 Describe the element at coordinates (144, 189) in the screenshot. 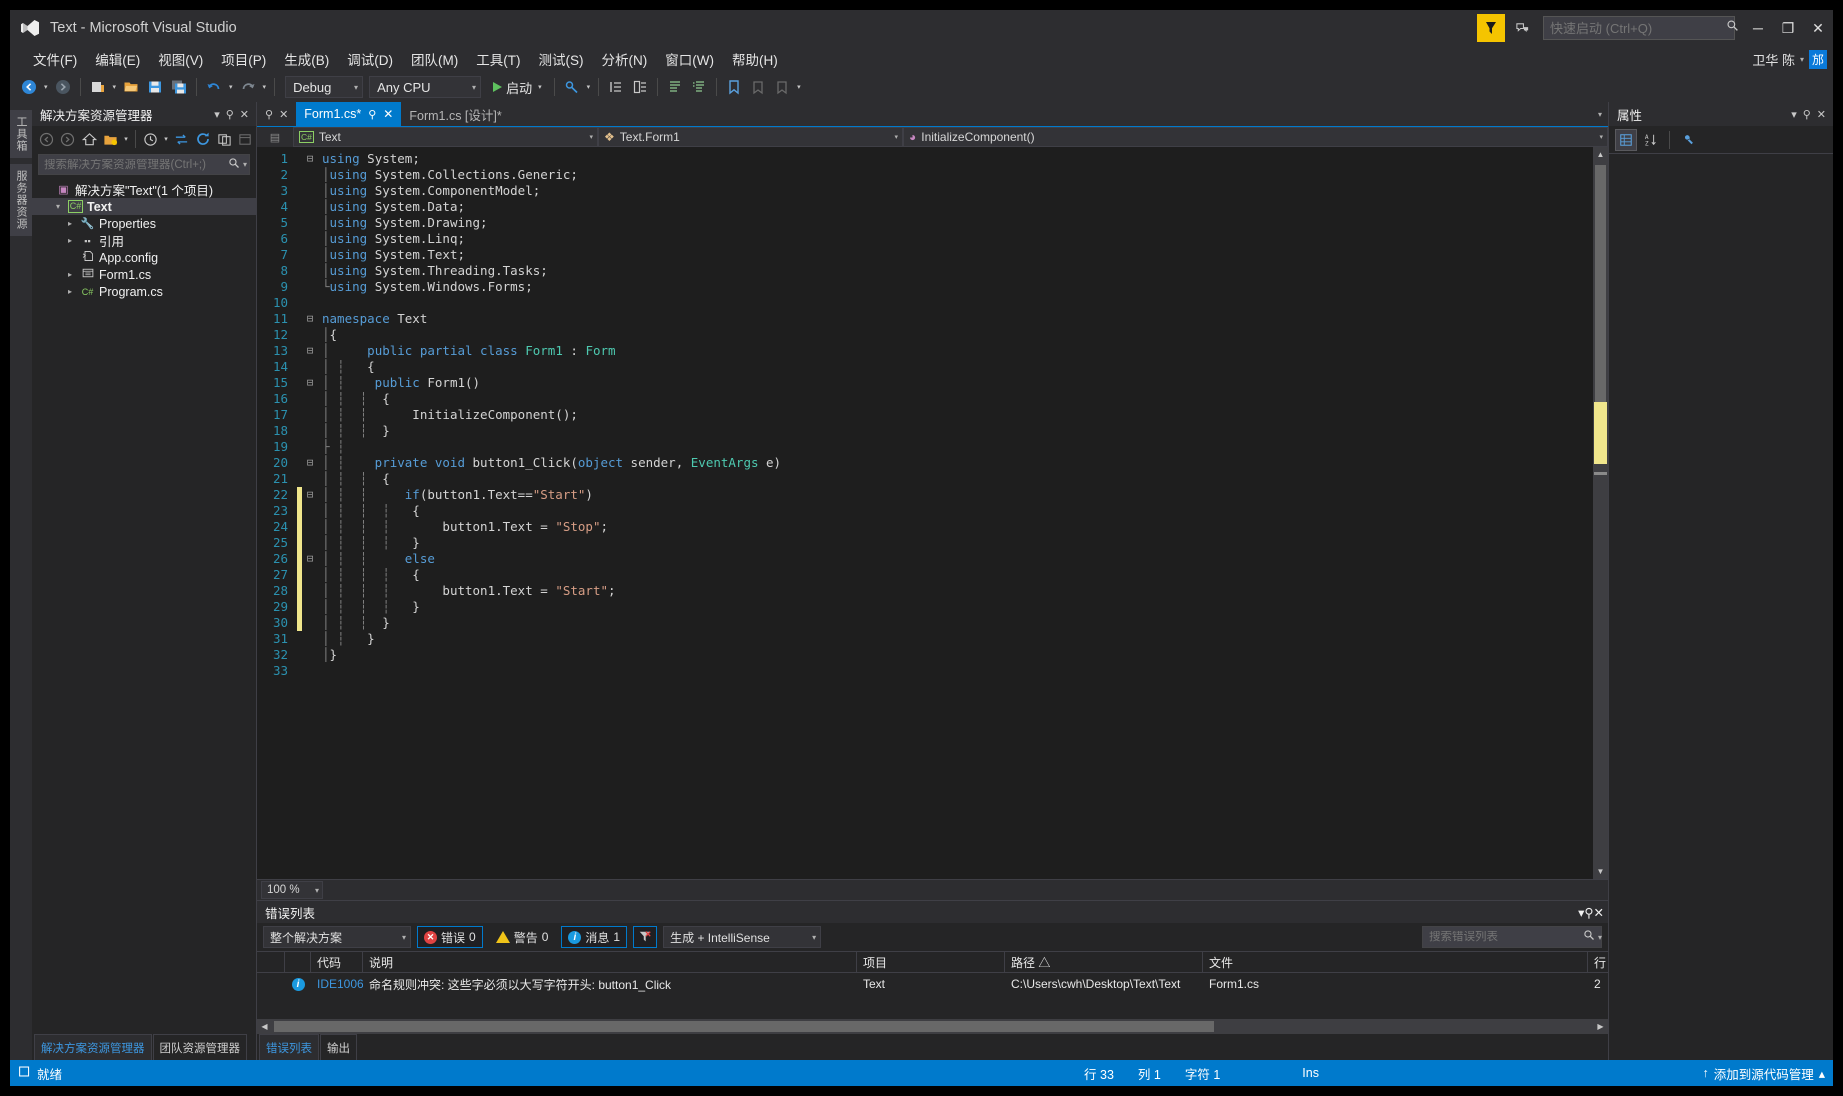

I see `tree-item-solution: ▣ 解决方案"Text"(1 个项目)` at that location.